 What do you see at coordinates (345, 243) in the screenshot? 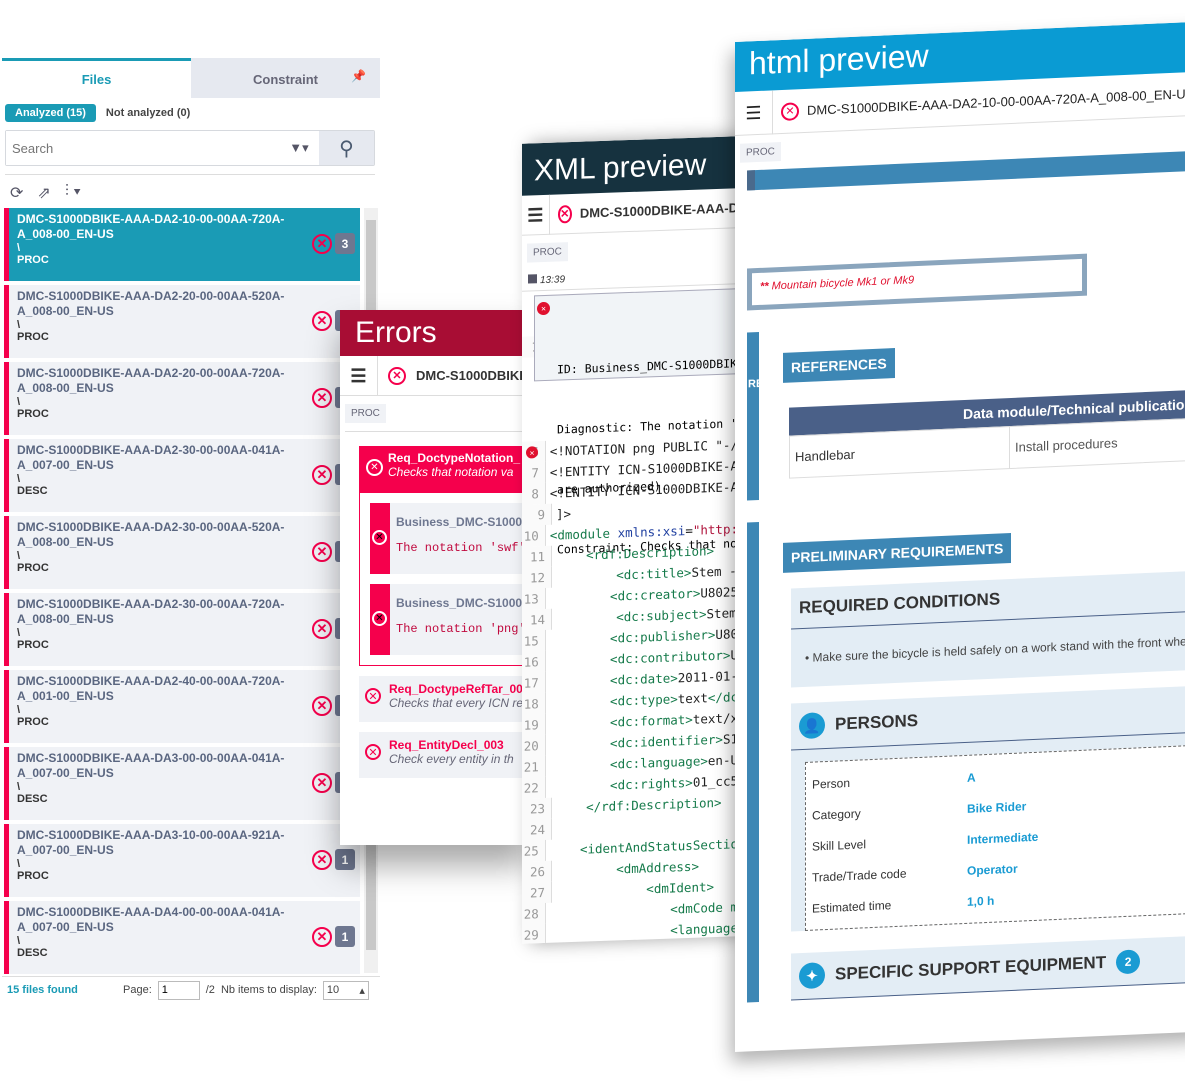
I see `error-count-badge: 3` at bounding box center [345, 243].